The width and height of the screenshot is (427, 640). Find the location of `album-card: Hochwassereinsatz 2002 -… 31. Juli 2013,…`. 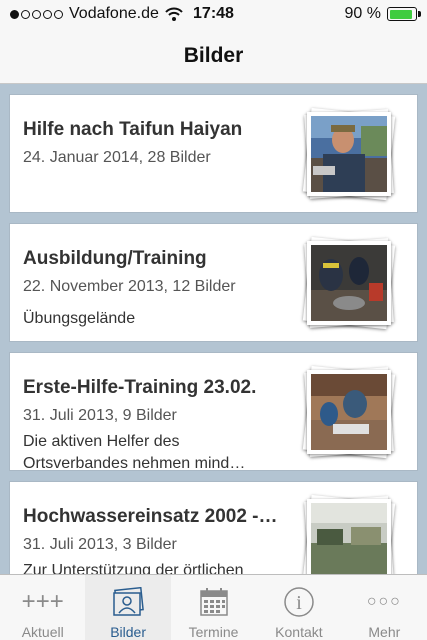

album-card: Hochwassereinsatz 2002 -… 31. Juli 2013,… is located at coordinates (213, 527).